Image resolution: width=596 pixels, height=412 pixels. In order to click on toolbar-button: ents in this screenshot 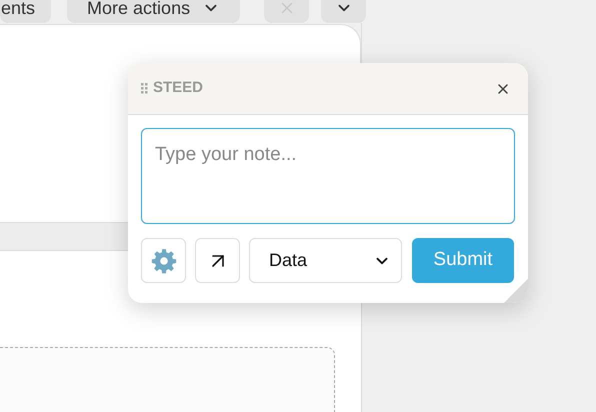, I will do `click(26, 11)`.